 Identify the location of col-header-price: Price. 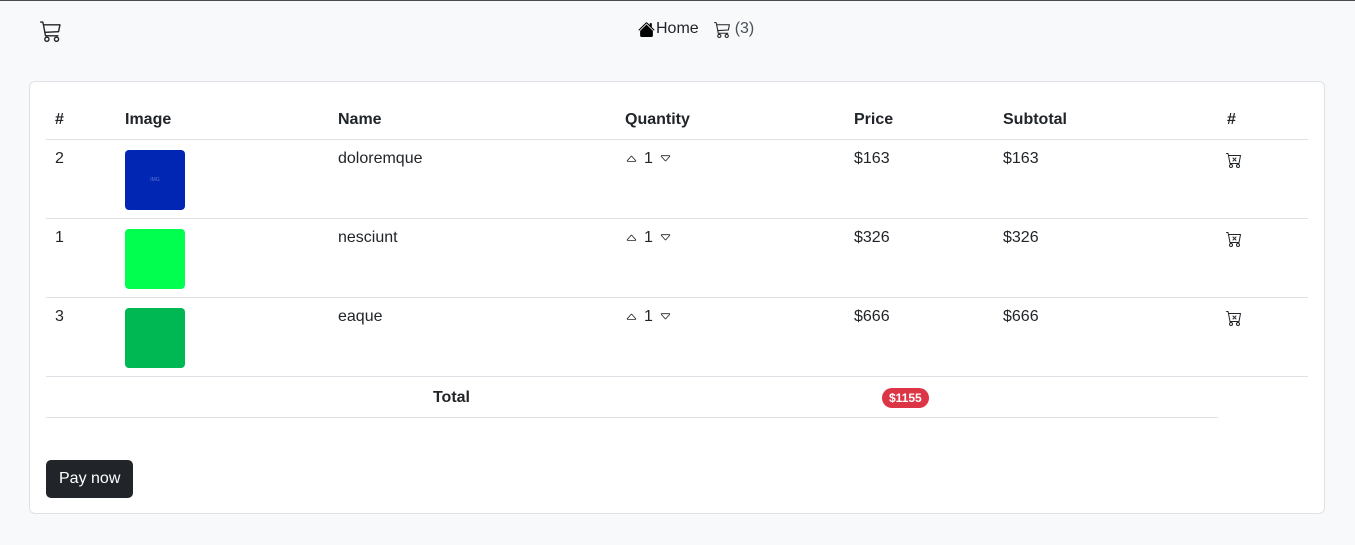
(919, 120).